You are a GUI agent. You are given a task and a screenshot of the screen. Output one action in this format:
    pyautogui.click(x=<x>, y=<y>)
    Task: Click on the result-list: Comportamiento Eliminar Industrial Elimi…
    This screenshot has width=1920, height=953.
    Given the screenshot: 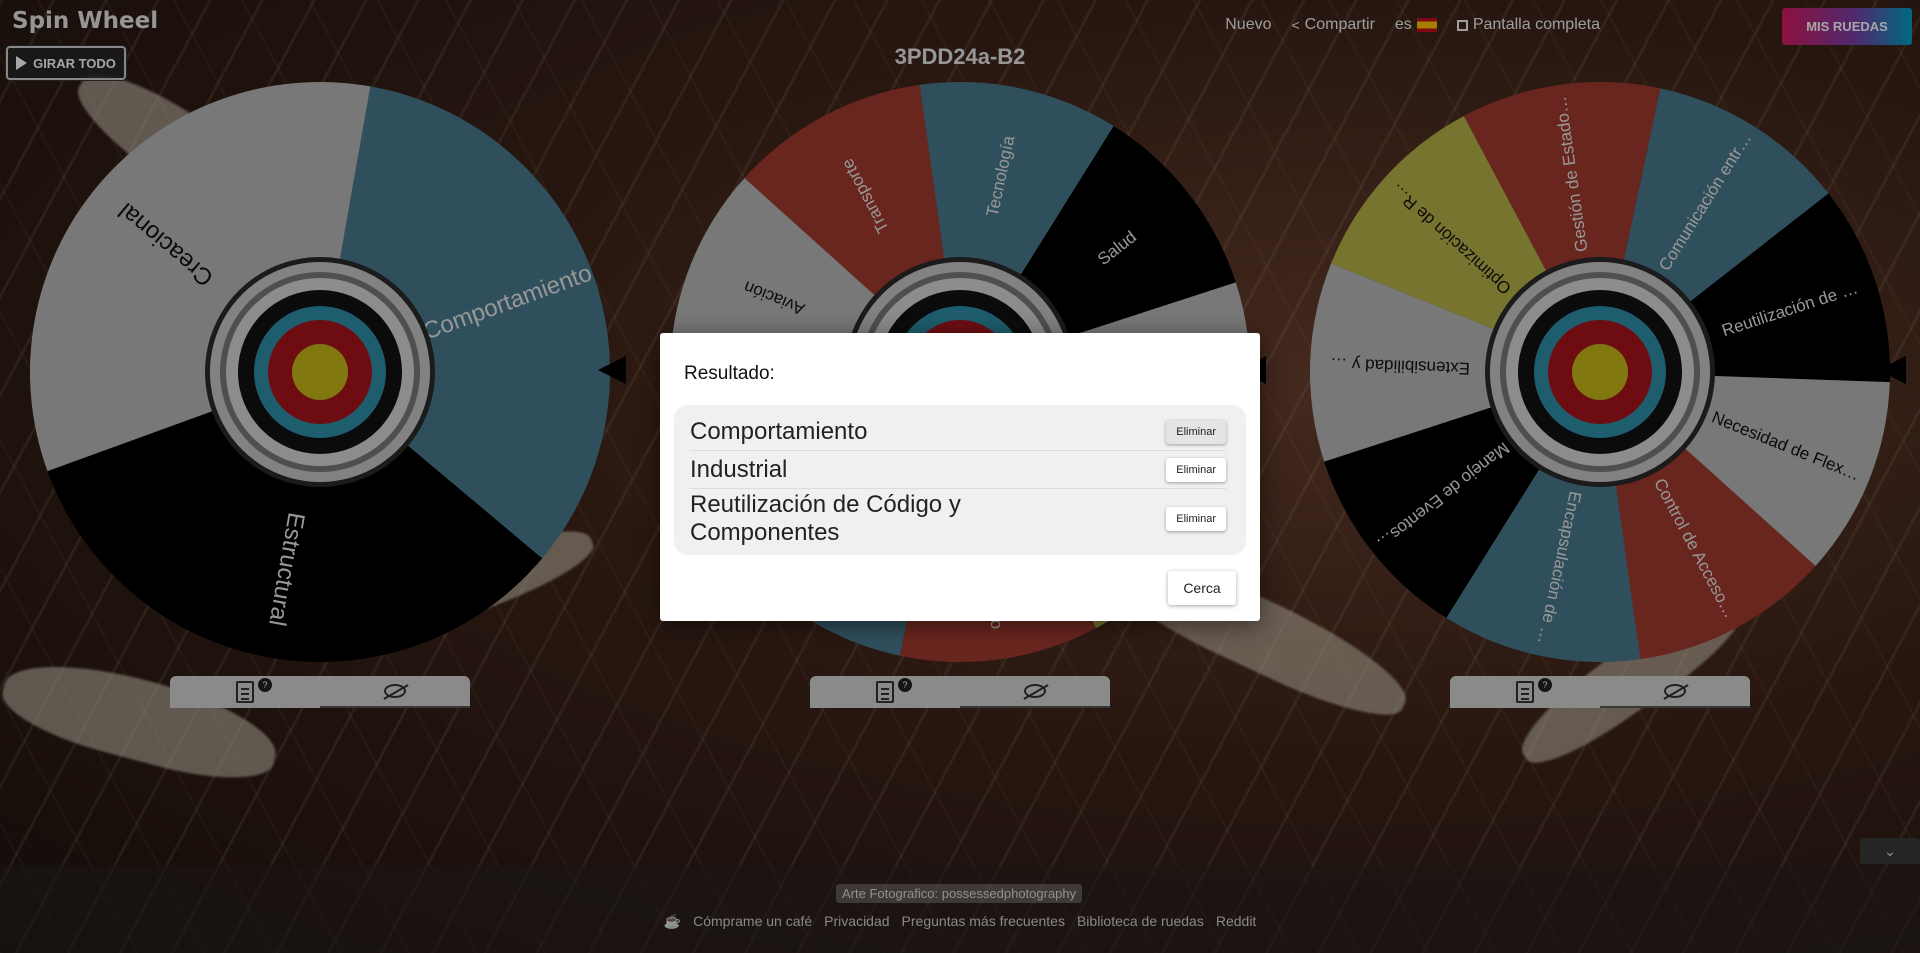 What is the action you would take?
    pyautogui.click(x=960, y=480)
    